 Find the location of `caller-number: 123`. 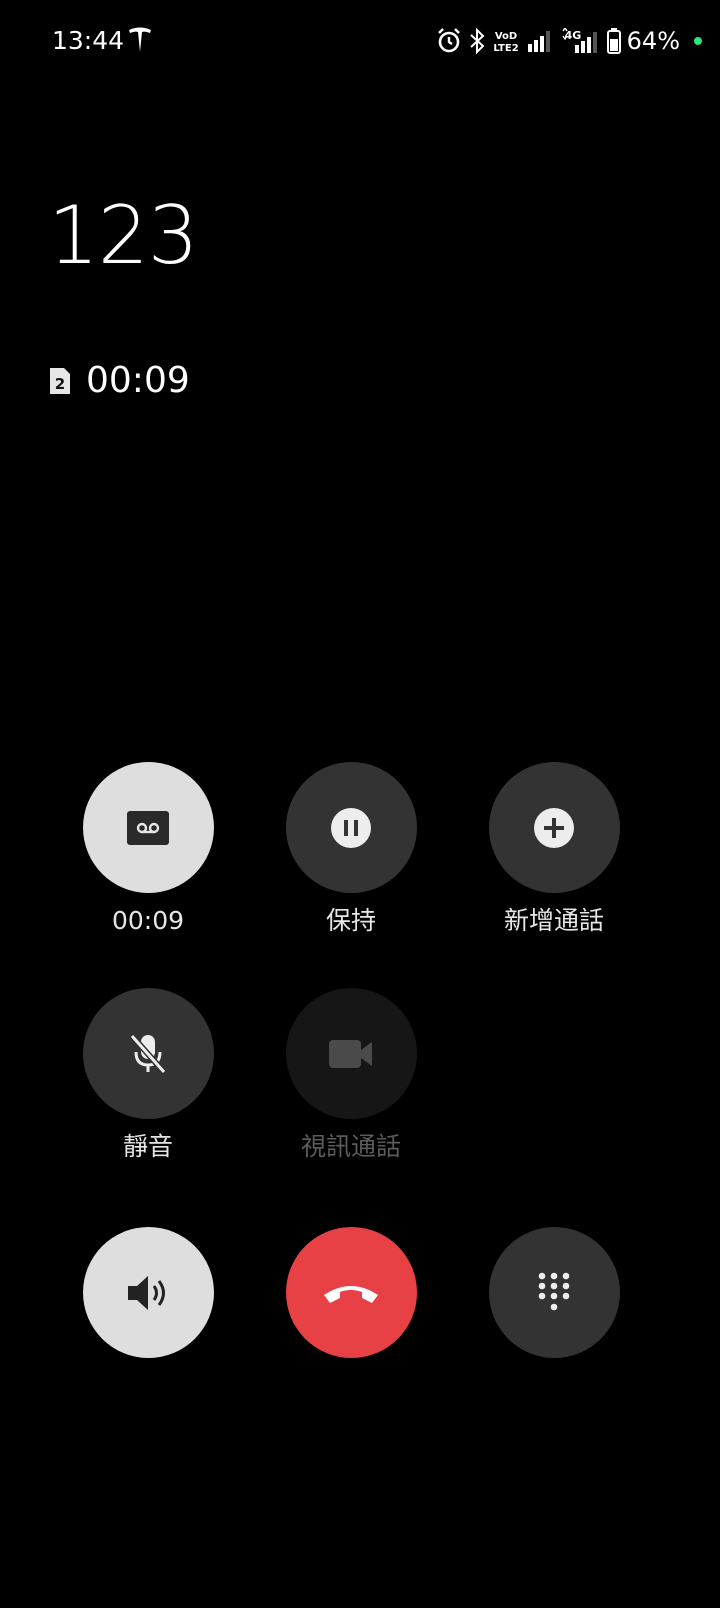

caller-number: 123 is located at coordinates (123, 235).